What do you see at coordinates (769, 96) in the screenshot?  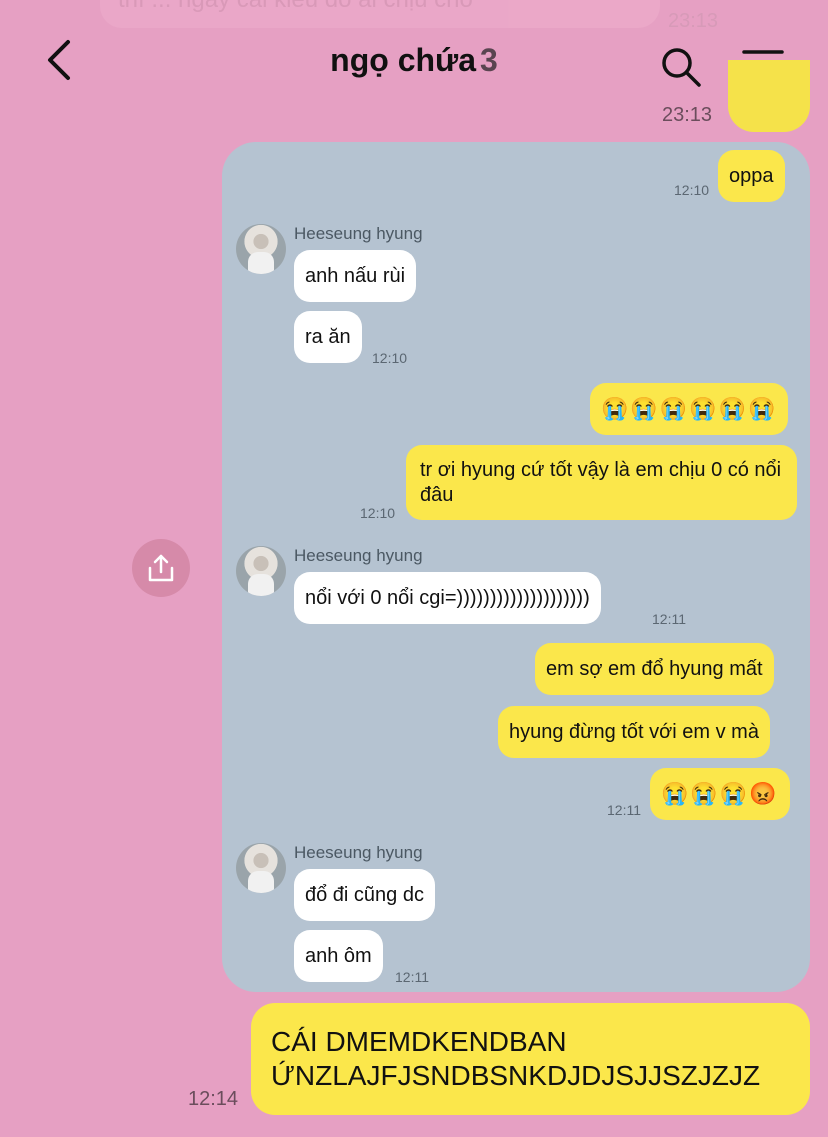 I see `previous-message-bubble` at bounding box center [769, 96].